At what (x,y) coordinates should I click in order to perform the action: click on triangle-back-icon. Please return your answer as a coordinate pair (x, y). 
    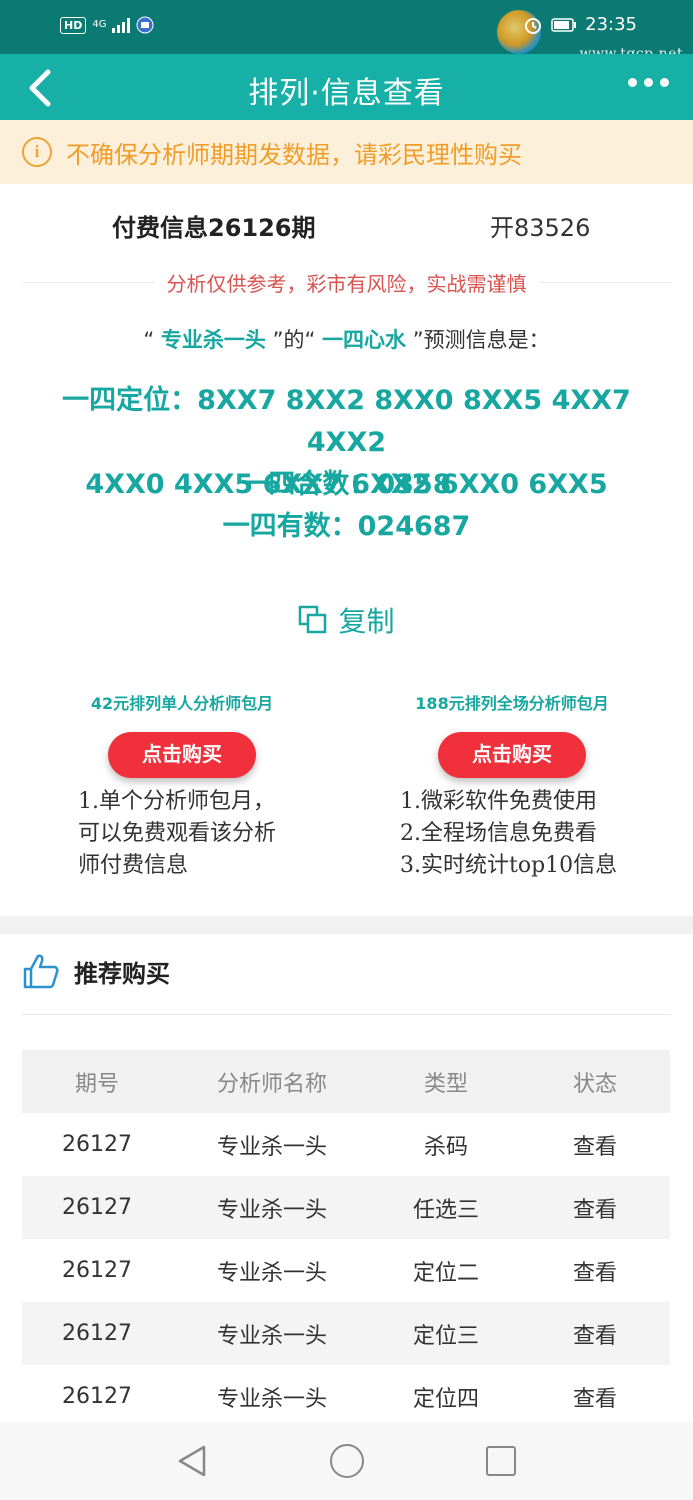
    Looking at the image, I should click on (192, 1461).